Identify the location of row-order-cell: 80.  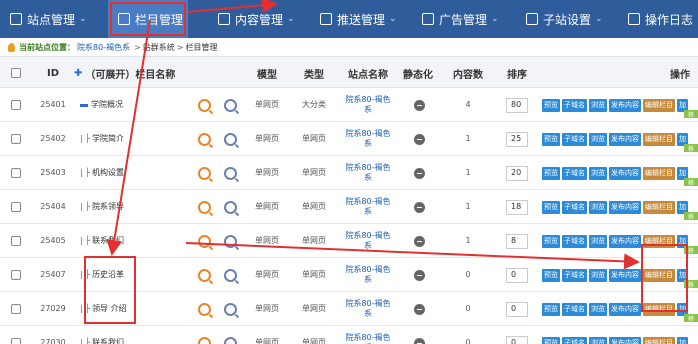
(517, 105).